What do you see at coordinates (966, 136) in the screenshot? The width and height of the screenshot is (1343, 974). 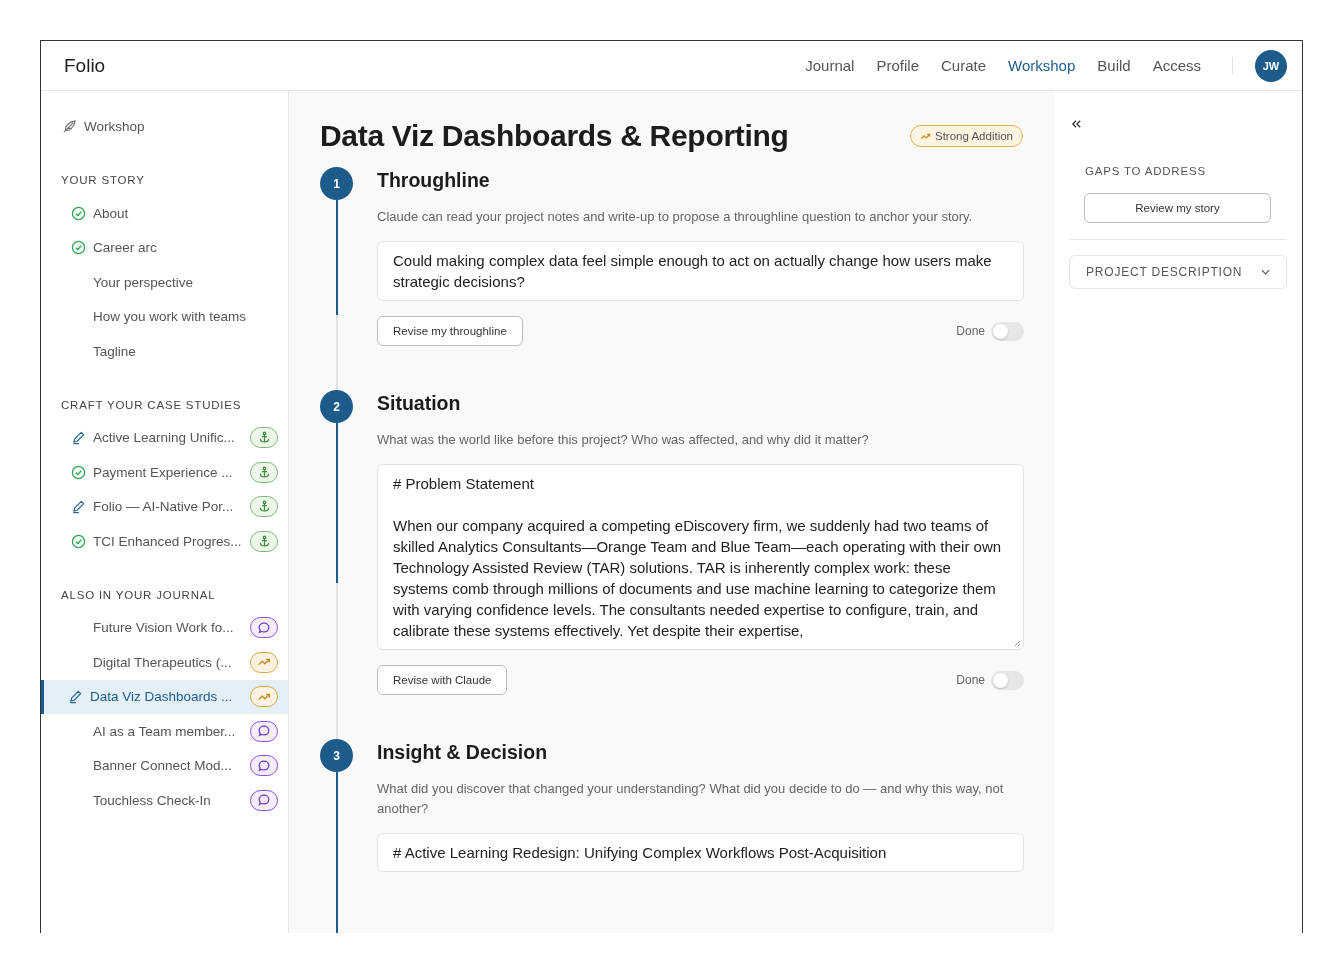 I see `strong-addition-tag: Strong Addition` at bounding box center [966, 136].